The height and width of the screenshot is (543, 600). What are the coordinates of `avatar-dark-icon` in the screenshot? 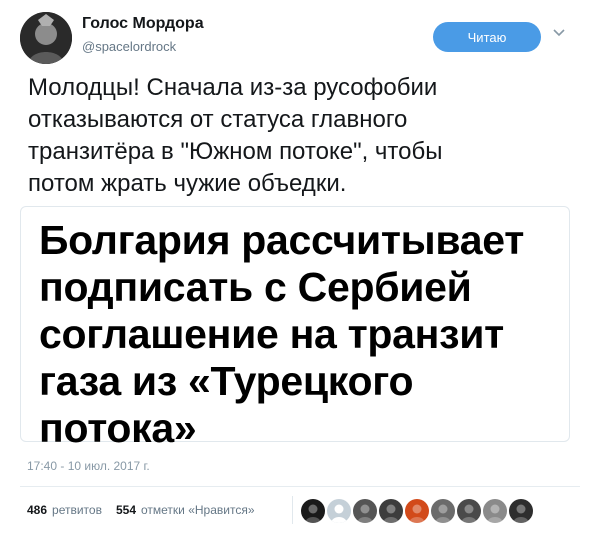 It's located at (313, 513).